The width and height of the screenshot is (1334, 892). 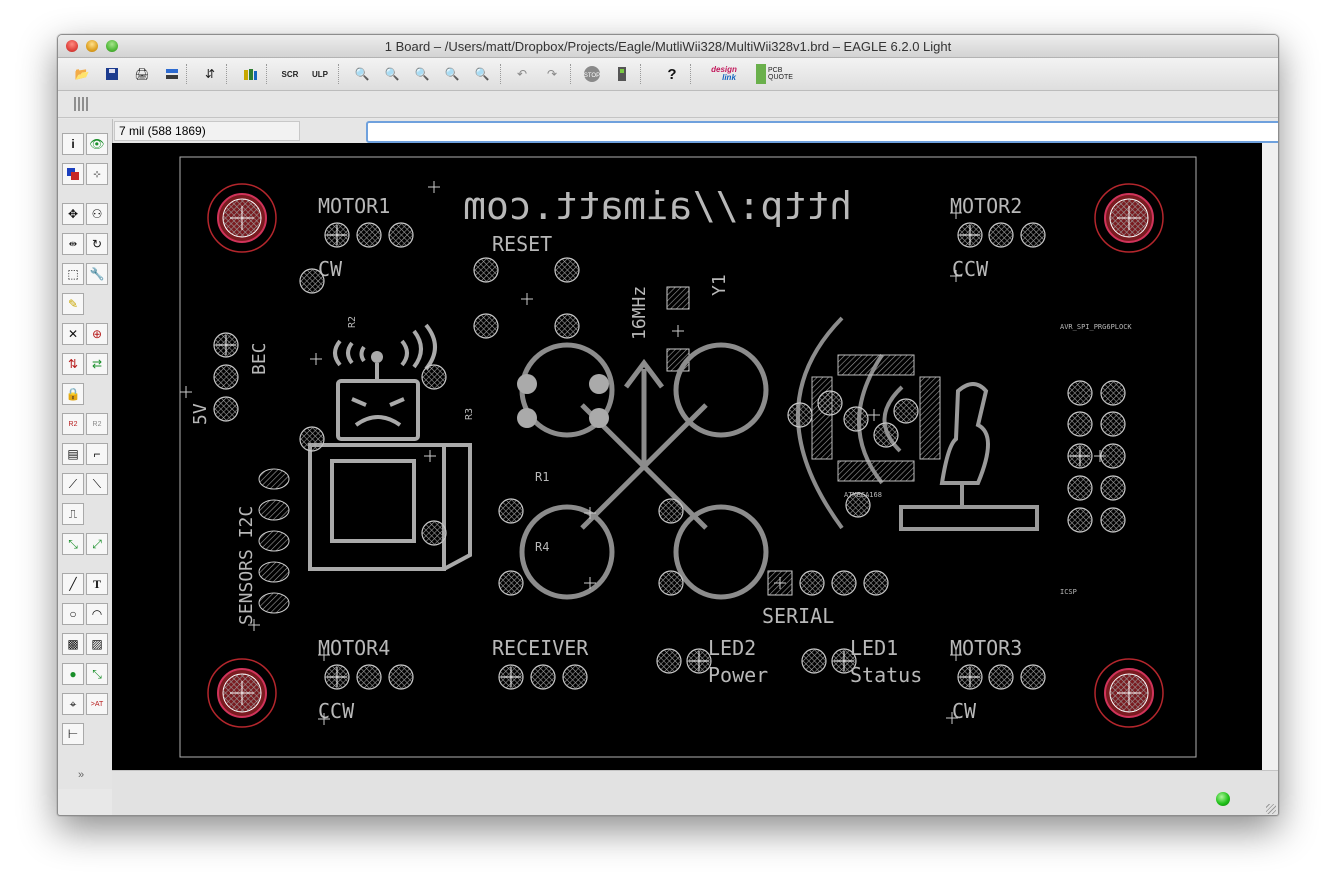 I want to click on mark-icon: ⊹, so click(x=97, y=174).